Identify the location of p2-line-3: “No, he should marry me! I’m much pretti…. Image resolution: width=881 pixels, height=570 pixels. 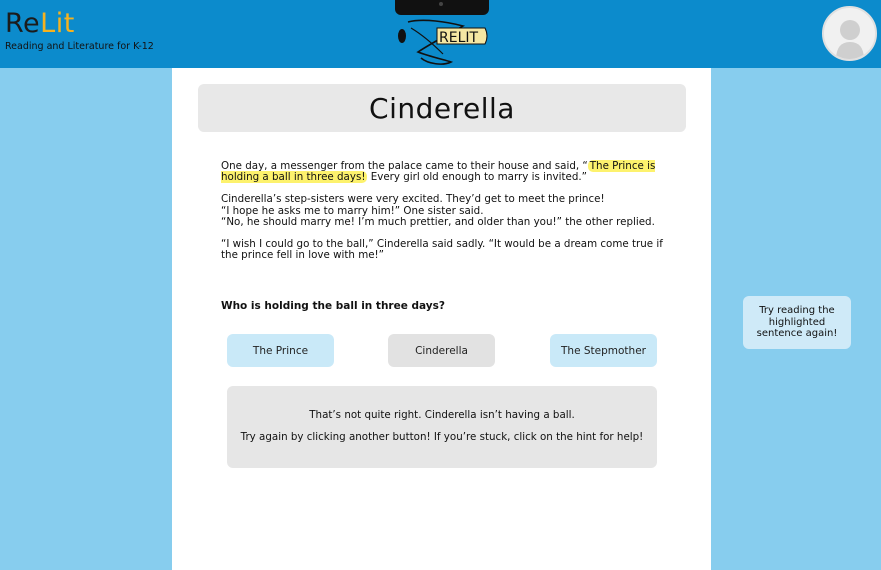
(438, 221).